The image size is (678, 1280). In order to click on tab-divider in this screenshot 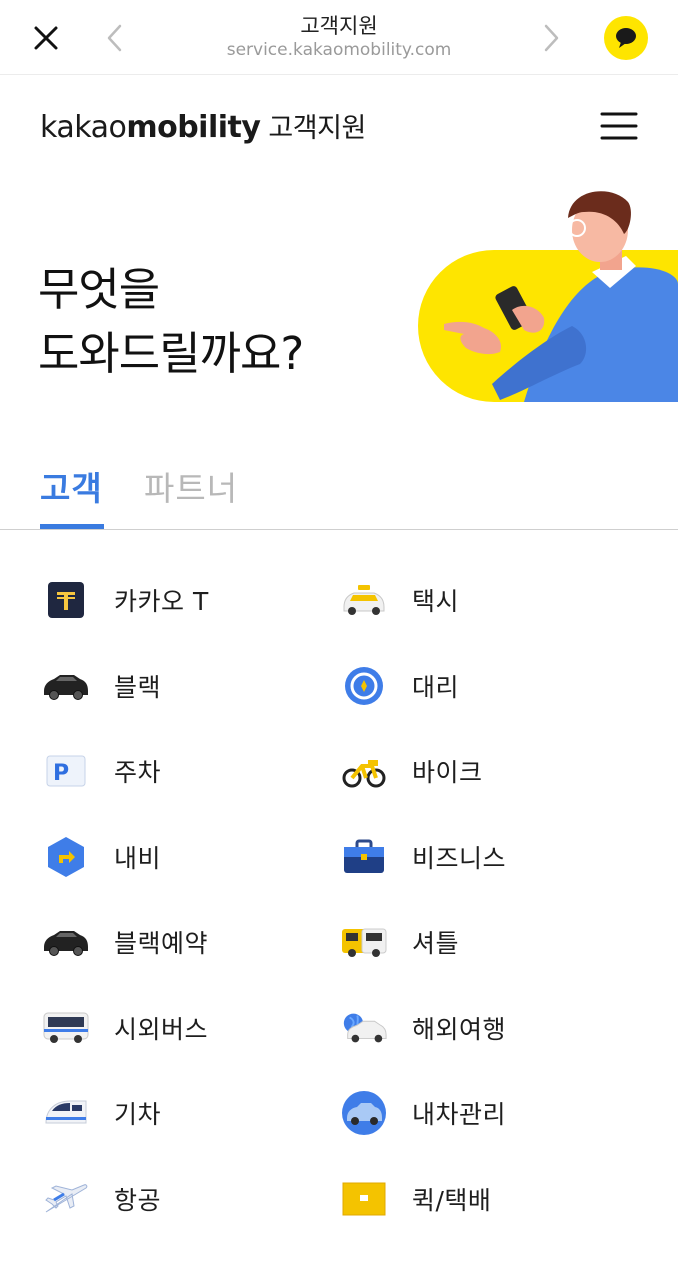, I will do `click(339, 529)`.